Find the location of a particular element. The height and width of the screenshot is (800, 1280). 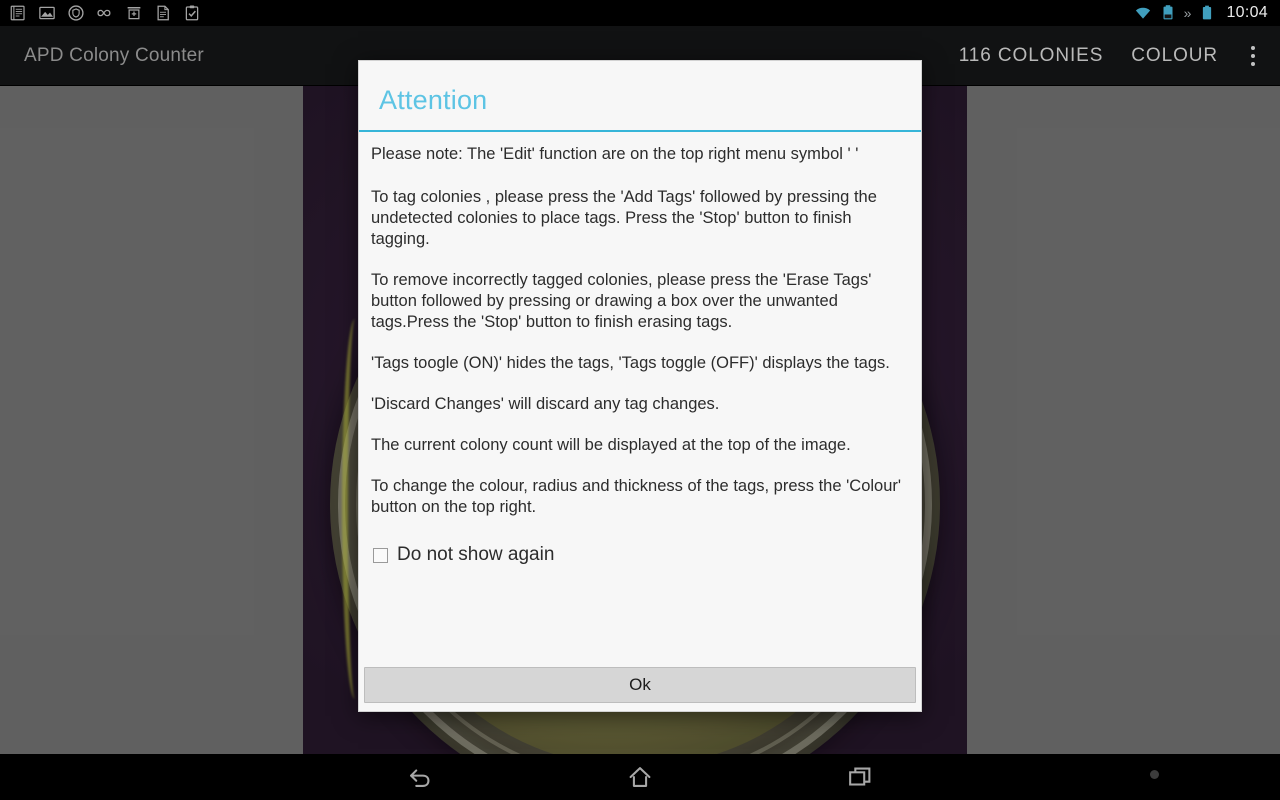

overflow-menu-icon is located at coordinates (1253, 56).